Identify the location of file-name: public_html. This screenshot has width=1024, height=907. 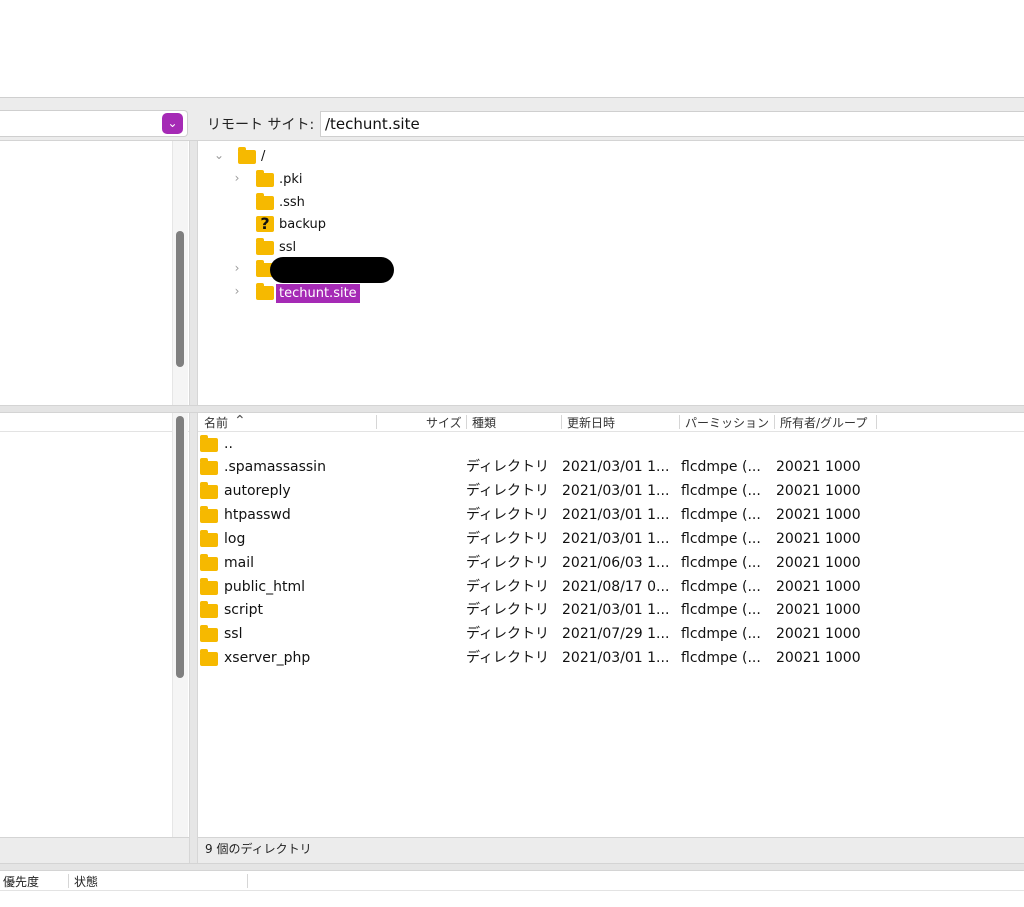
(265, 587).